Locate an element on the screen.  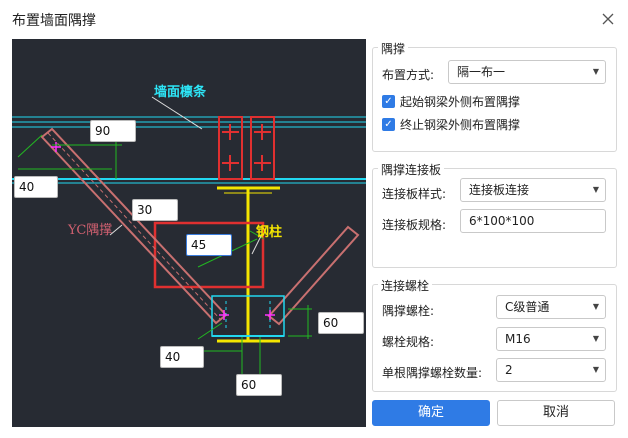
end-outside-label: 终止钢梁外侧布置隅撑 is located at coordinates (460, 125).